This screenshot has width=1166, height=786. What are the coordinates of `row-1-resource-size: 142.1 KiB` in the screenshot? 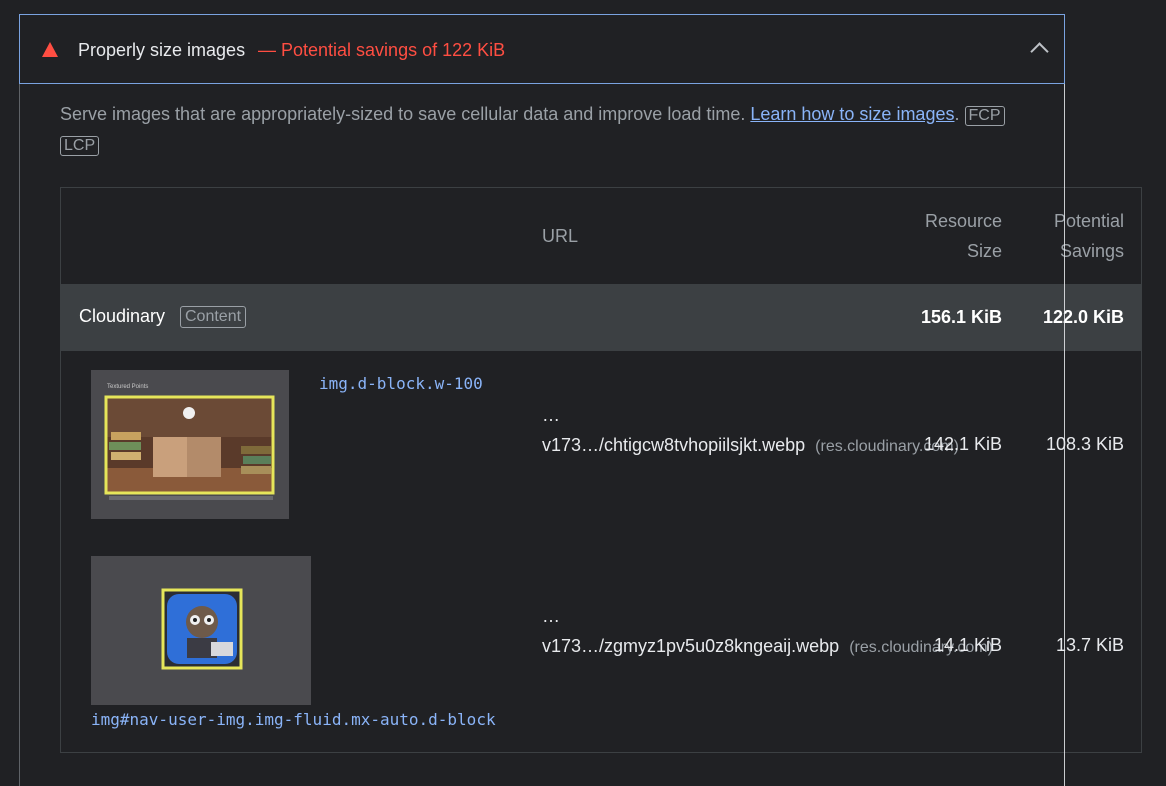 It's located at (962, 444).